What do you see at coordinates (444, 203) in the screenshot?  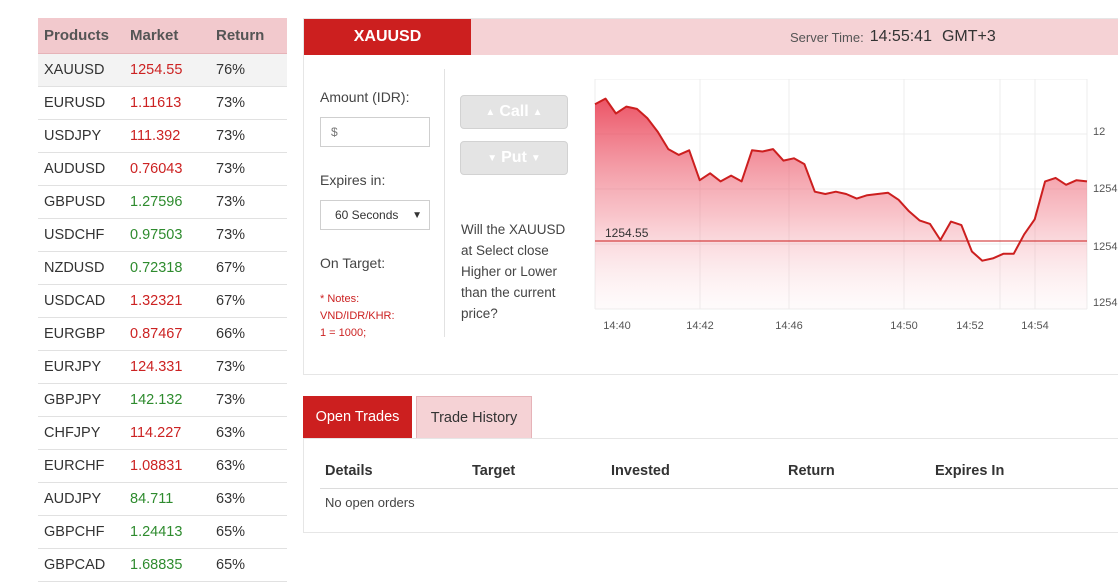 I see `form-divider` at bounding box center [444, 203].